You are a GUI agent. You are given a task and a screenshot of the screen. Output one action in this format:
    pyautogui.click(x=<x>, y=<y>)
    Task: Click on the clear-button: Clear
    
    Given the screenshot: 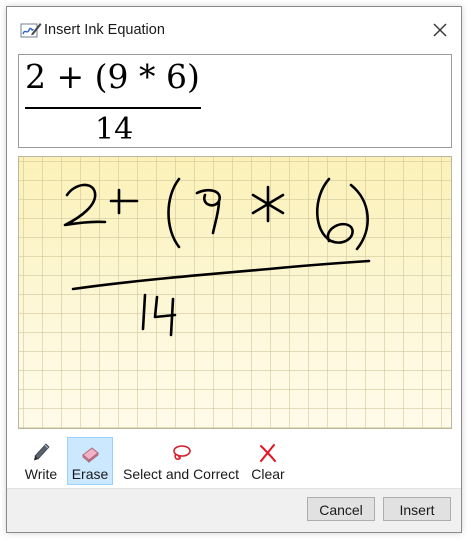 What is the action you would take?
    pyautogui.click(x=268, y=461)
    